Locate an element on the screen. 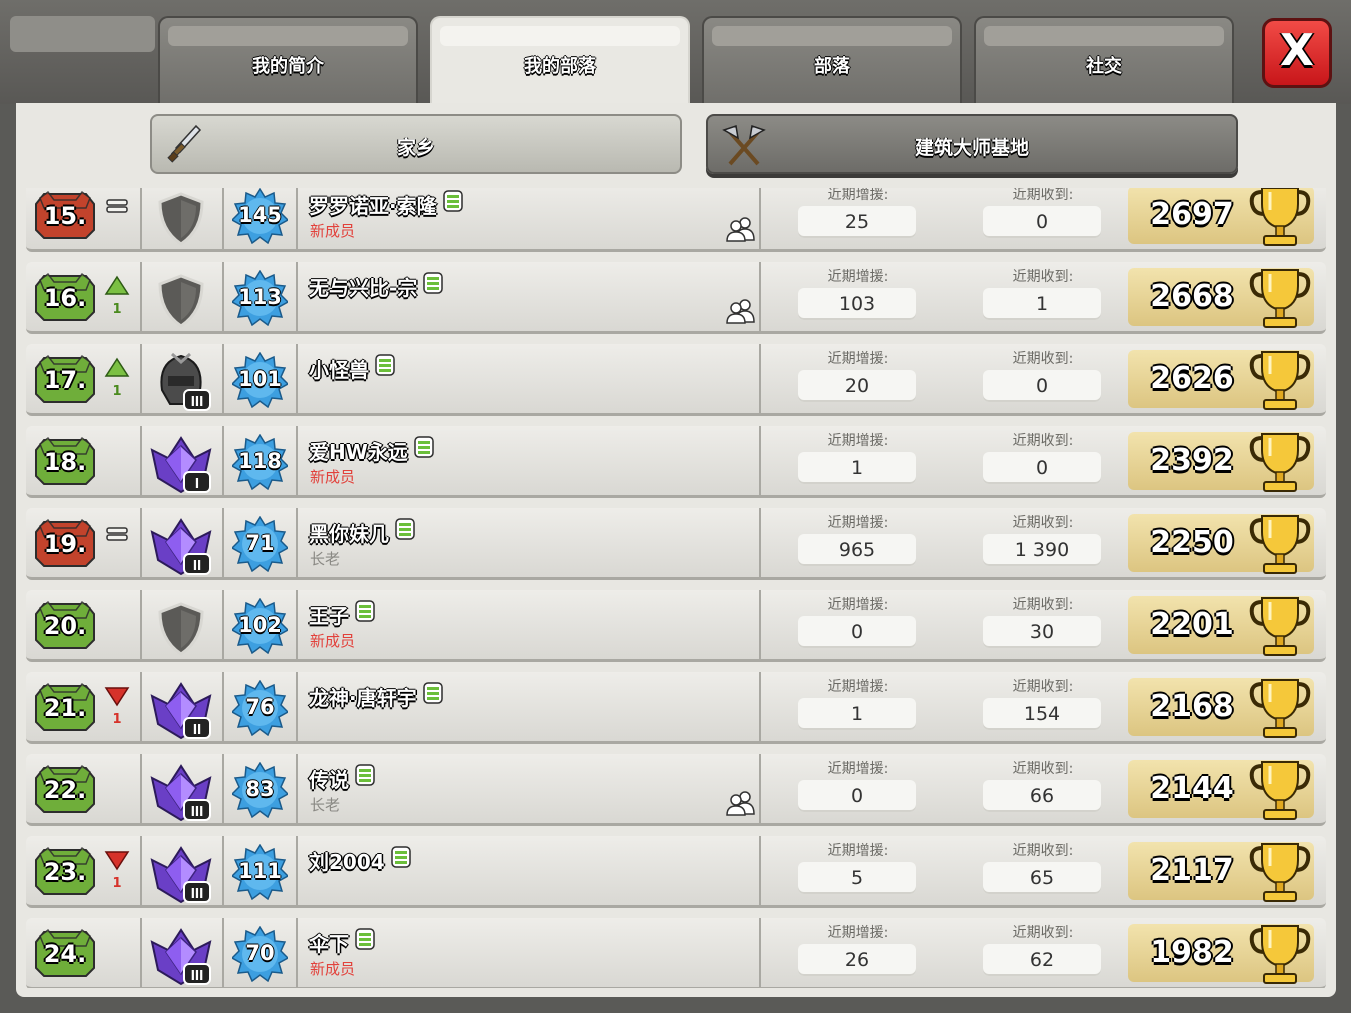  tab-my-profile: 我的简介 is located at coordinates (288, 61).